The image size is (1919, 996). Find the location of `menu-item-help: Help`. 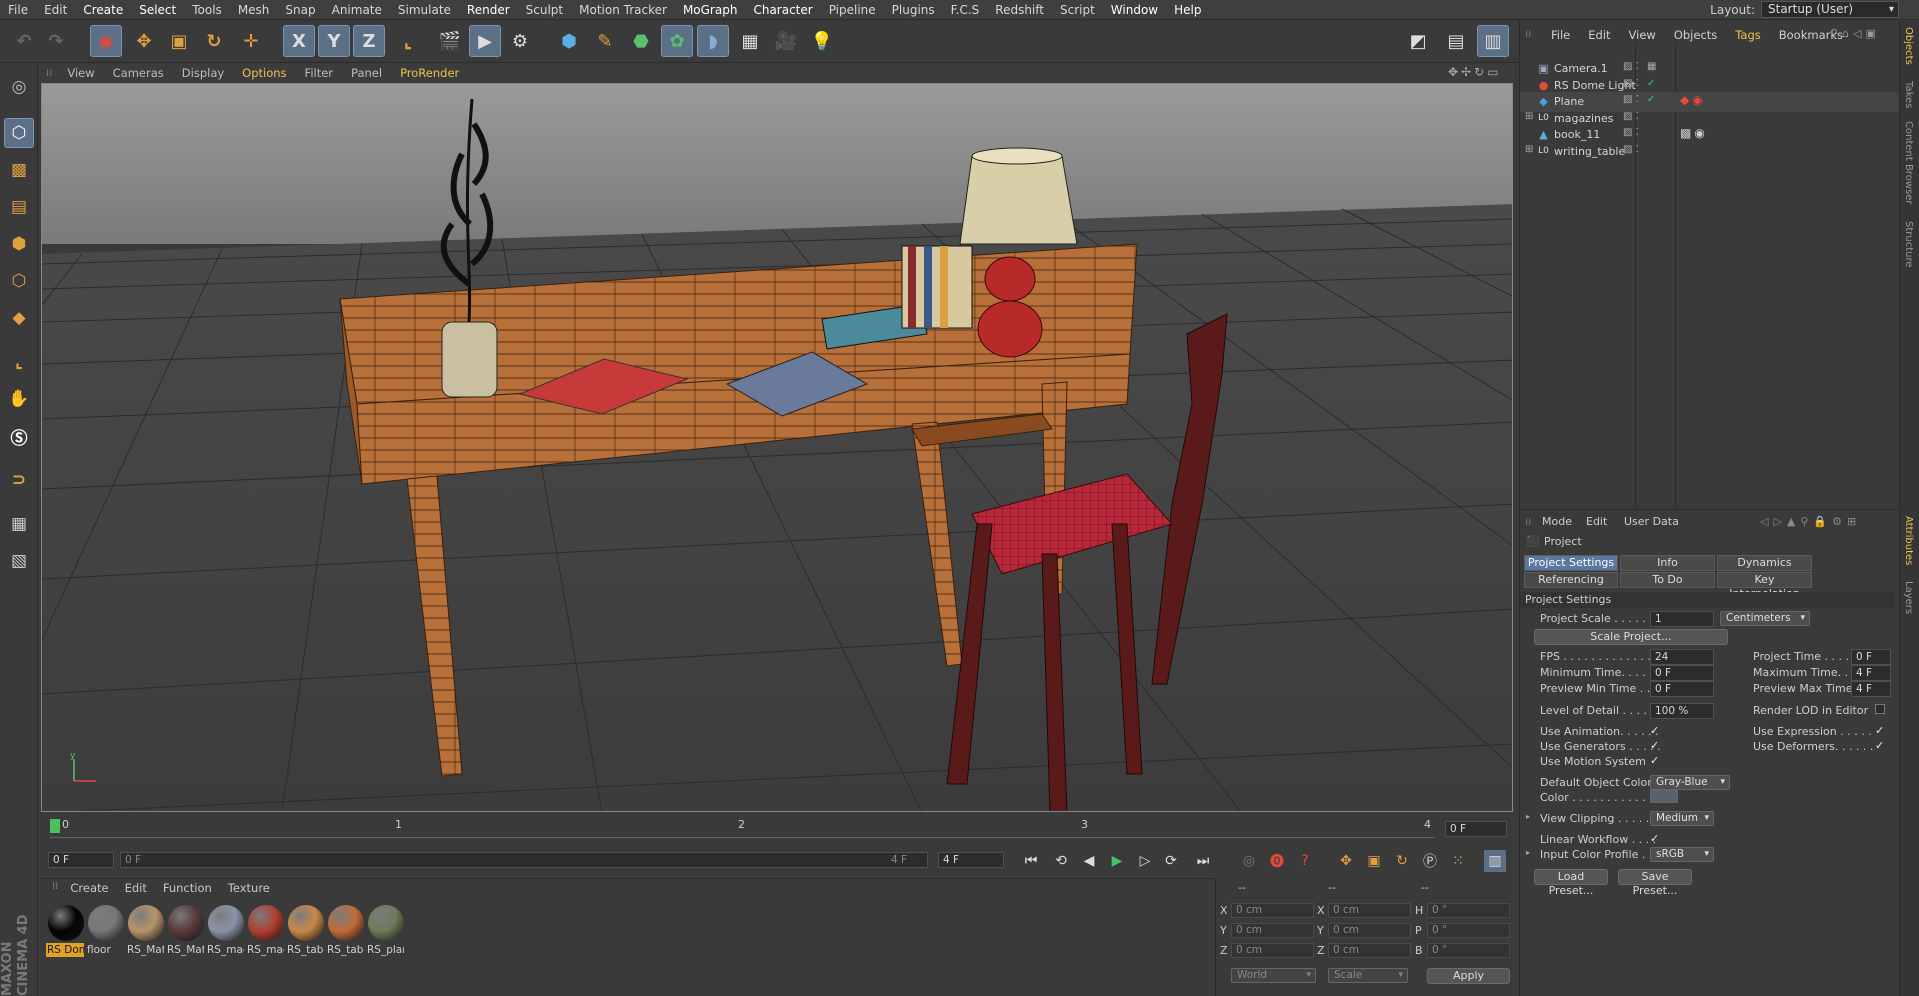

menu-item-help: Help is located at coordinates (1187, 10).